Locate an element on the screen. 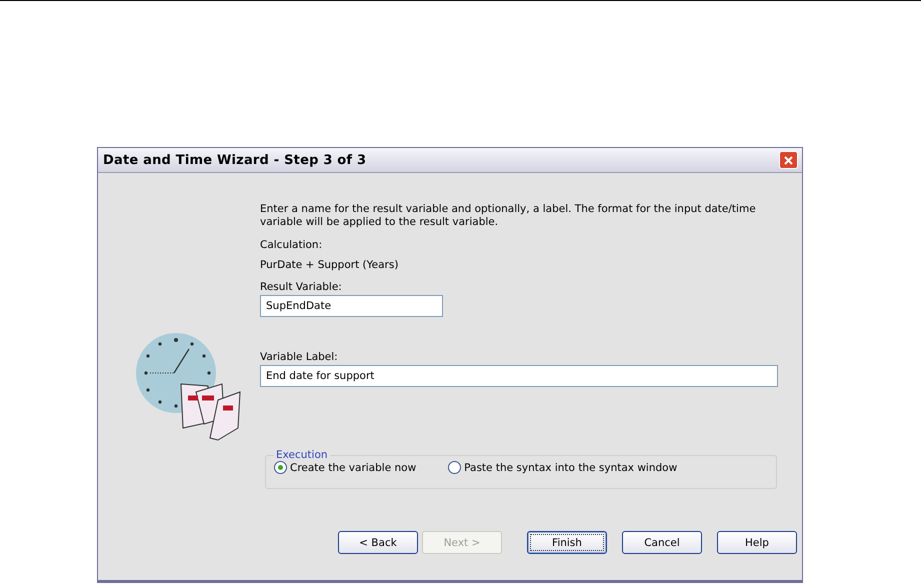  calculation-formula: PurDate + Support (Years) is located at coordinates (330, 265).